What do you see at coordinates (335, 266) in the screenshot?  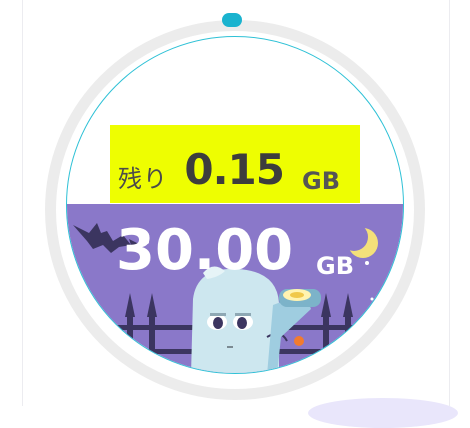 I see `total-data-unit: GB` at bounding box center [335, 266].